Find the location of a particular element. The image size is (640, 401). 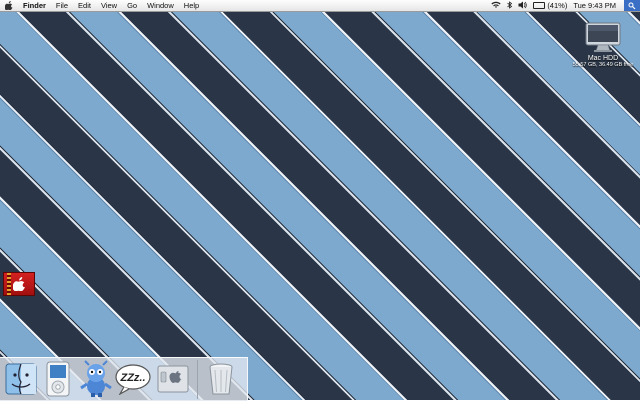

red-apple-file-icon is located at coordinates (19, 284).